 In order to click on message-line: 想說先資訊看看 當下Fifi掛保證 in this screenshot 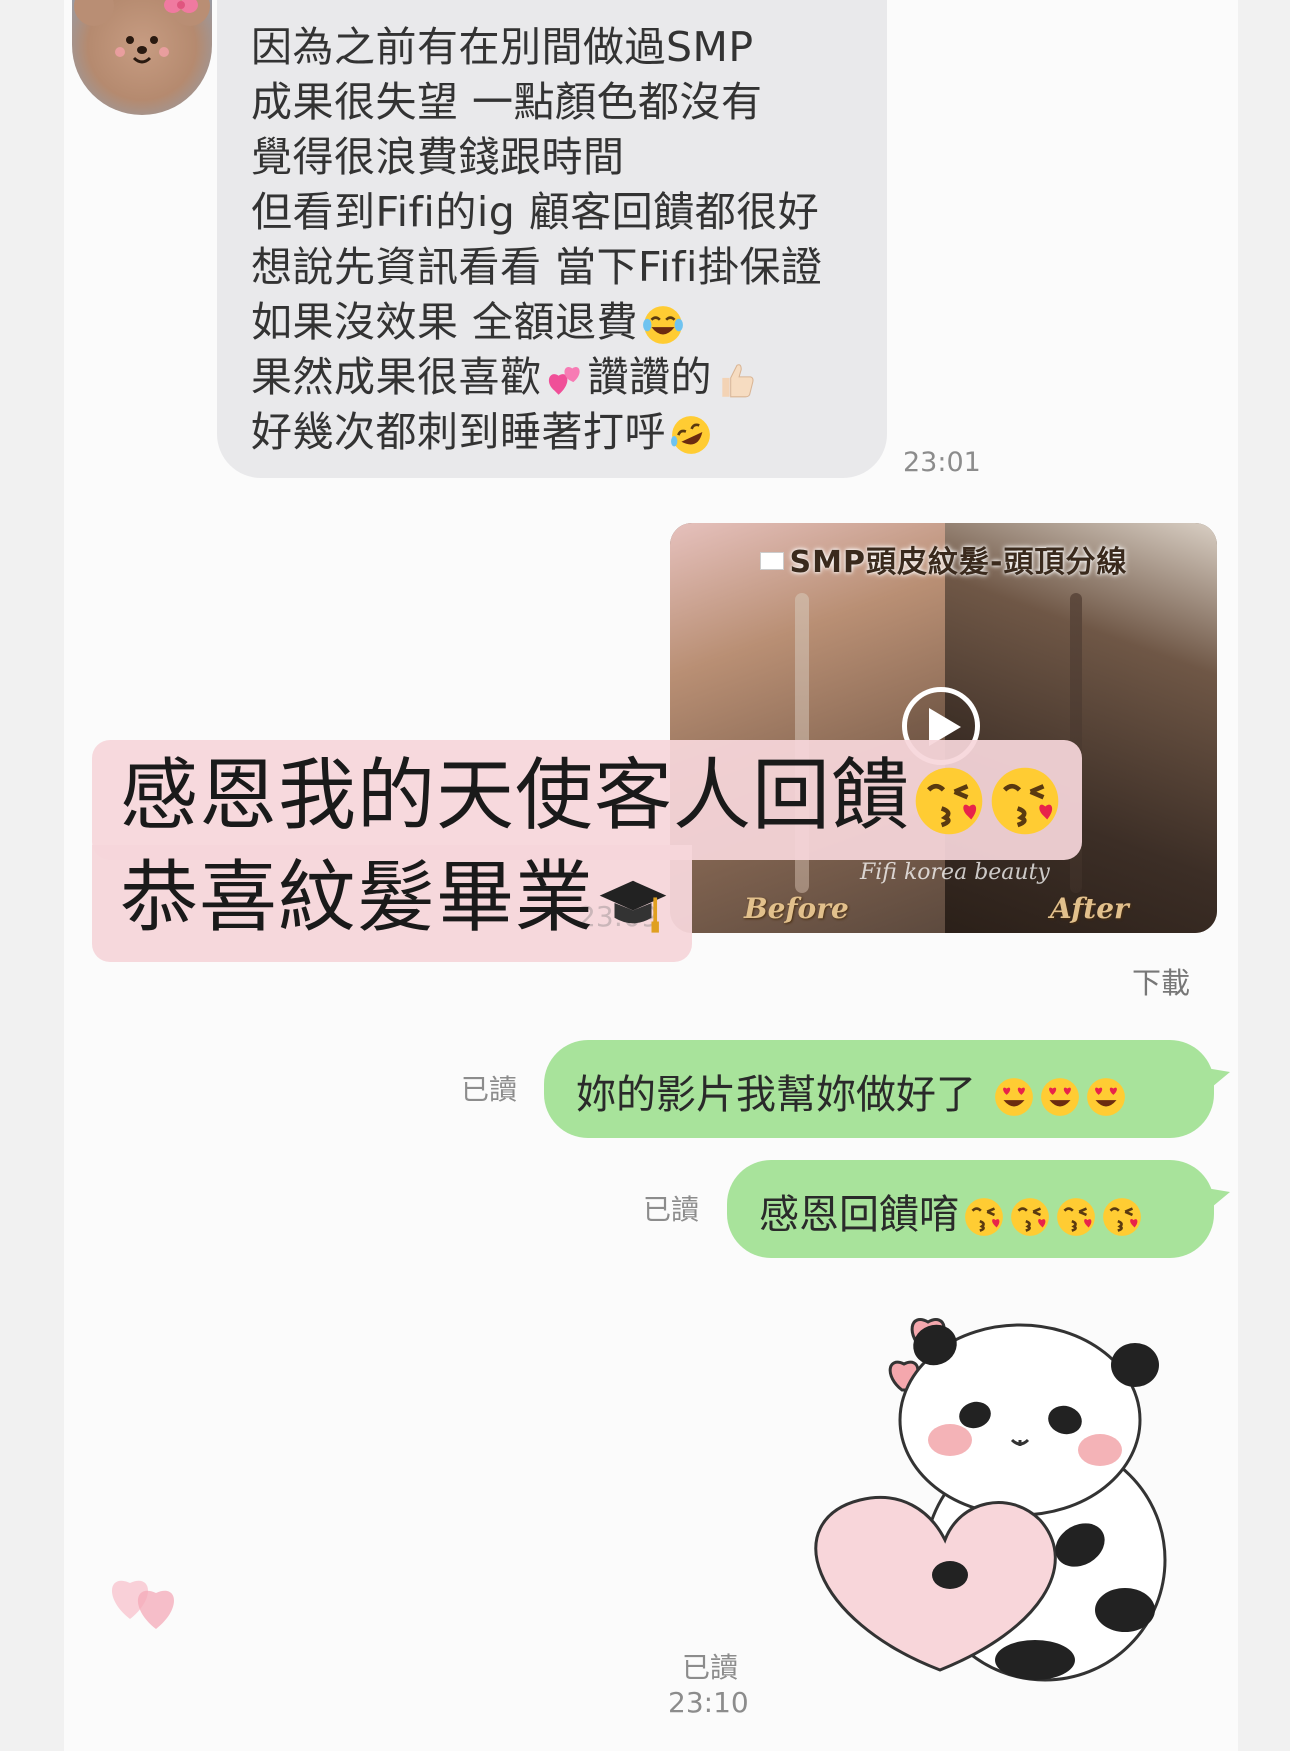, I will do `click(537, 267)`.